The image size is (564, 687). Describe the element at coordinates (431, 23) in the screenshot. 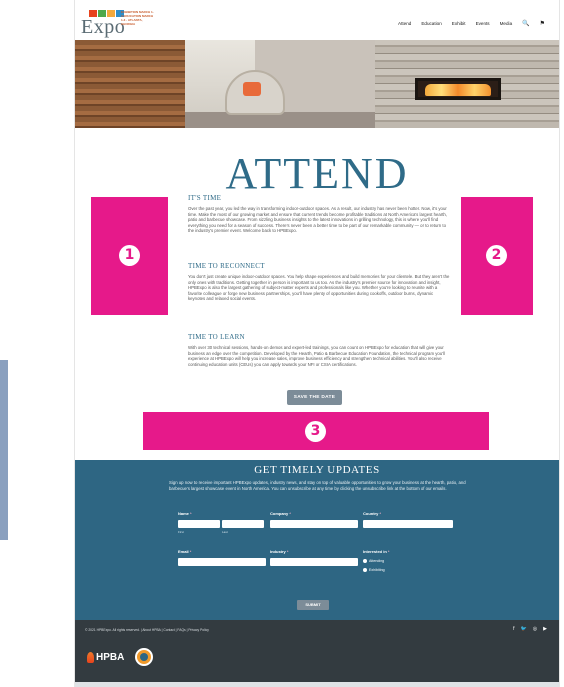

I see `nav-education: Education` at that location.